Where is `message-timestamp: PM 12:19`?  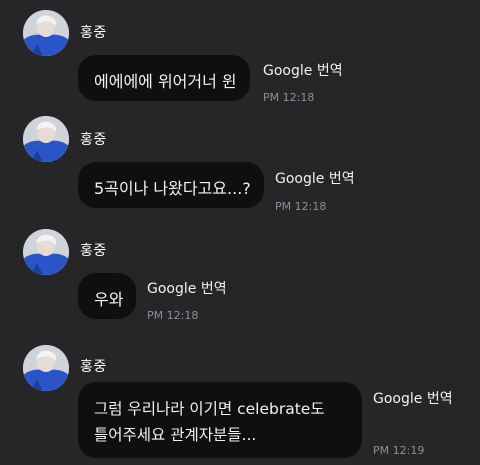 message-timestamp: PM 12:19 is located at coordinates (399, 450).